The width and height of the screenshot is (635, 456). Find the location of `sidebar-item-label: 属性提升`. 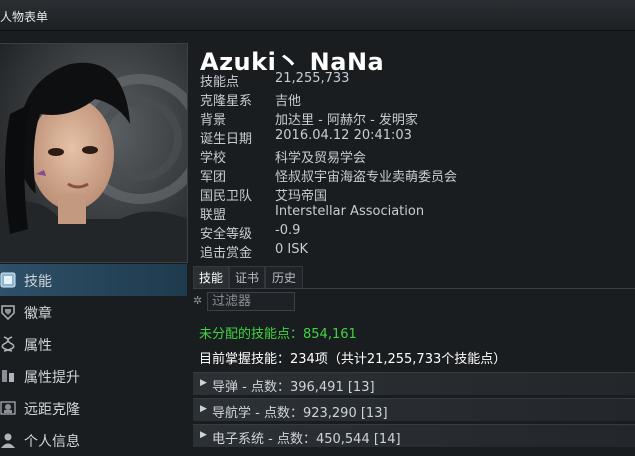

sidebar-item-label: 属性提升 is located at coordinates (52, 378).